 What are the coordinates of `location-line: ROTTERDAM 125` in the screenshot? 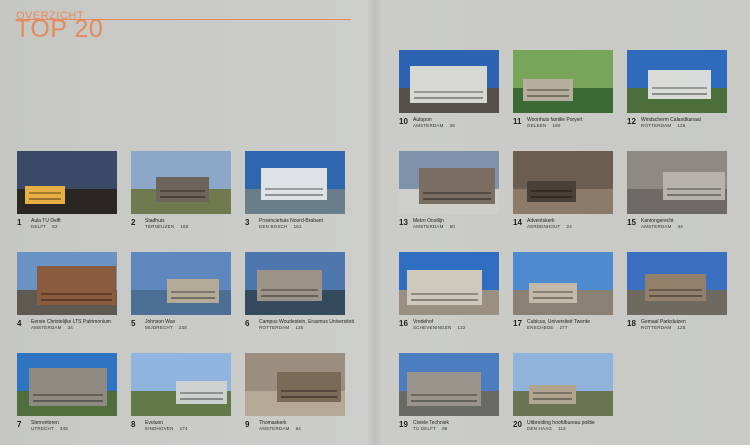 It's located at (663, 328).